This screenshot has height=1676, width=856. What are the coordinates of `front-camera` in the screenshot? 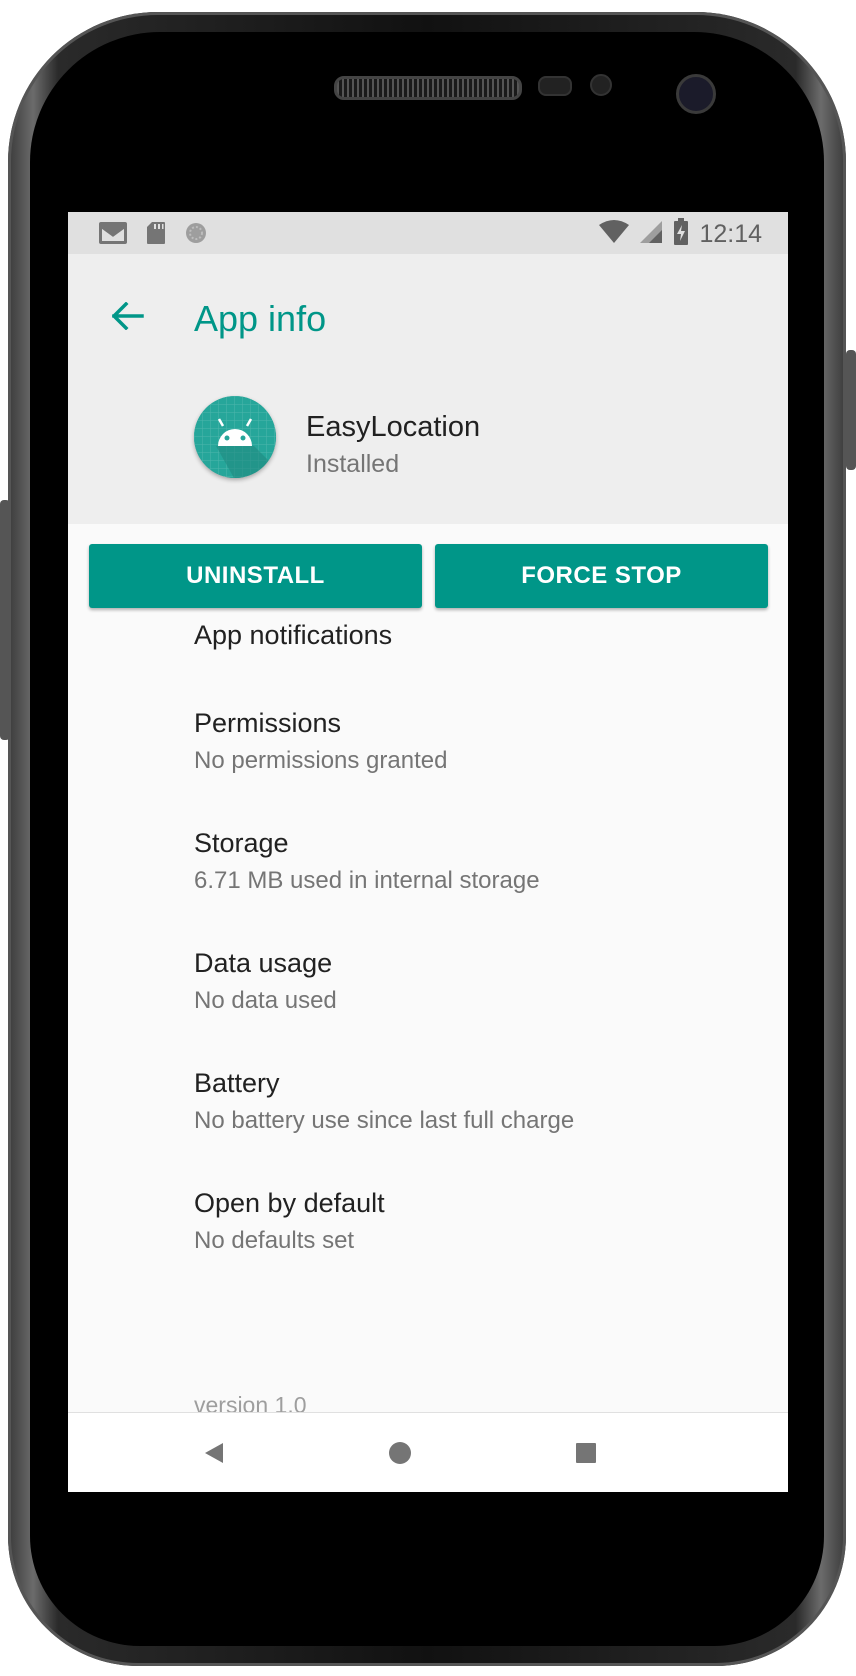 It's located at (696, 94).